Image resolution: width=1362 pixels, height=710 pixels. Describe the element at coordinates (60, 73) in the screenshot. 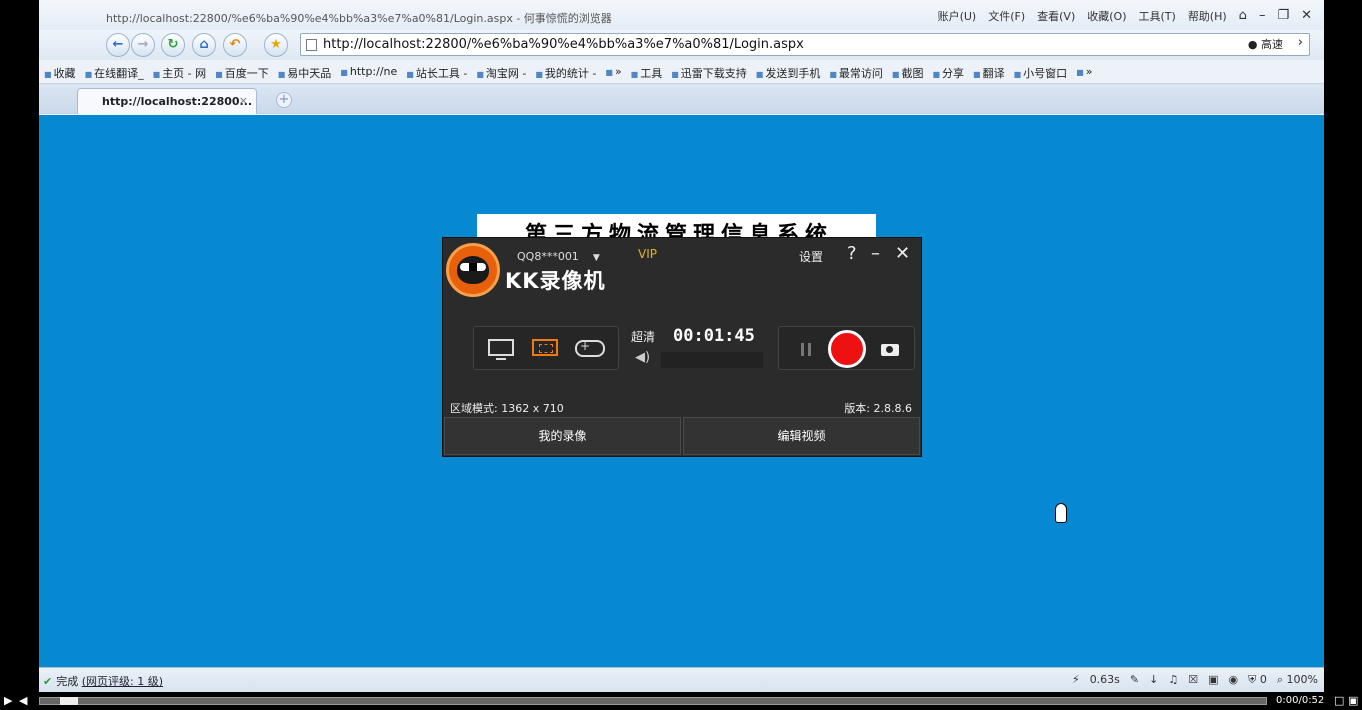

I see `fav-item: 收藏` at that location.